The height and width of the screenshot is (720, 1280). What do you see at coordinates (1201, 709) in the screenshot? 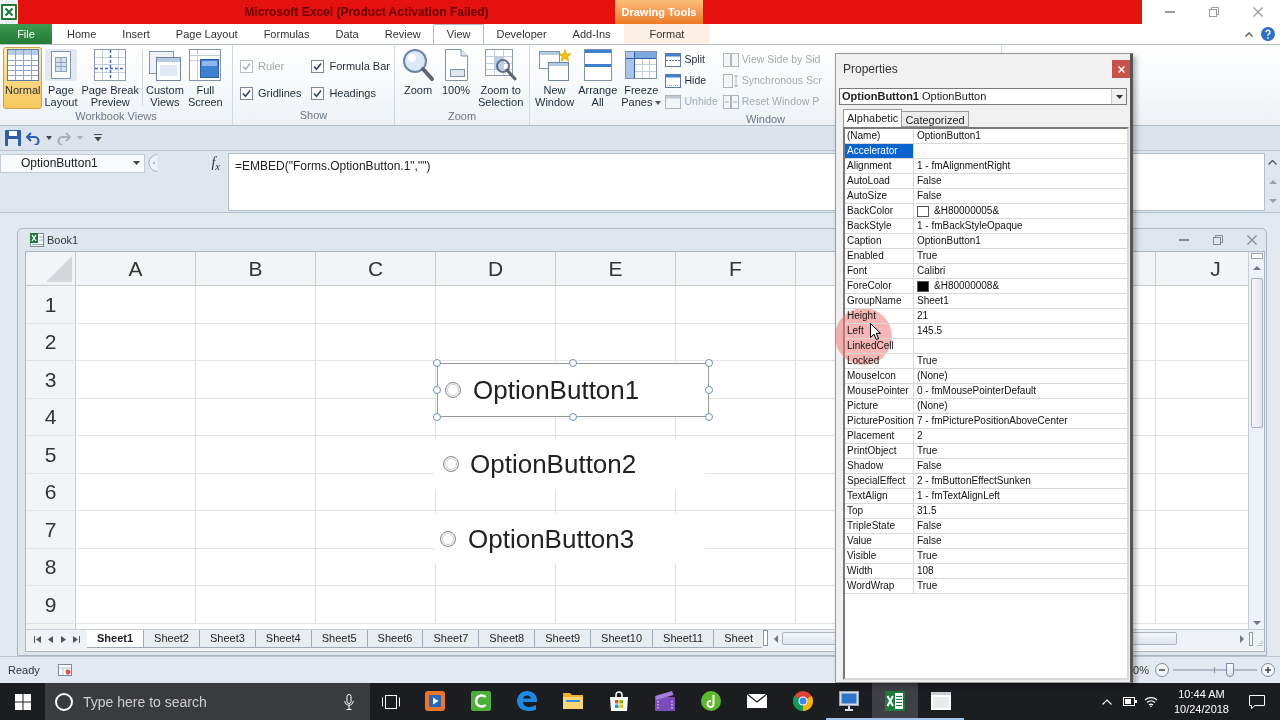
I see `clock-date: 10/24/2018` at bounding box center [1201, 709].